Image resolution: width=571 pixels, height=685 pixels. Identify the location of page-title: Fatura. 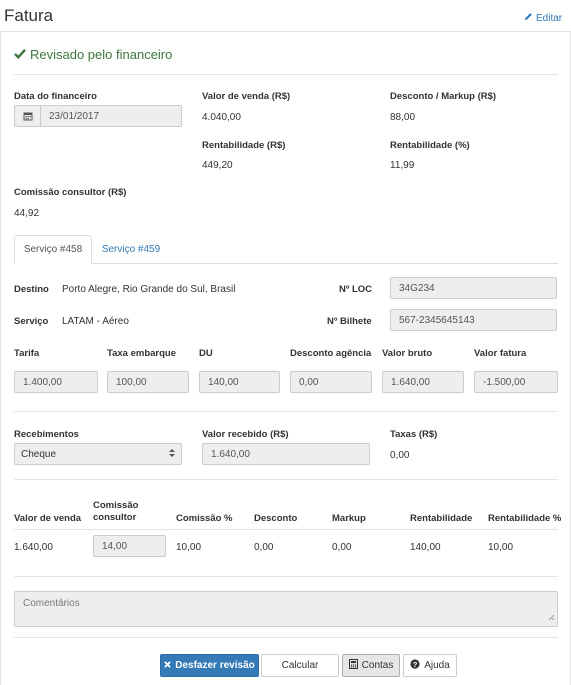
(29, 15).